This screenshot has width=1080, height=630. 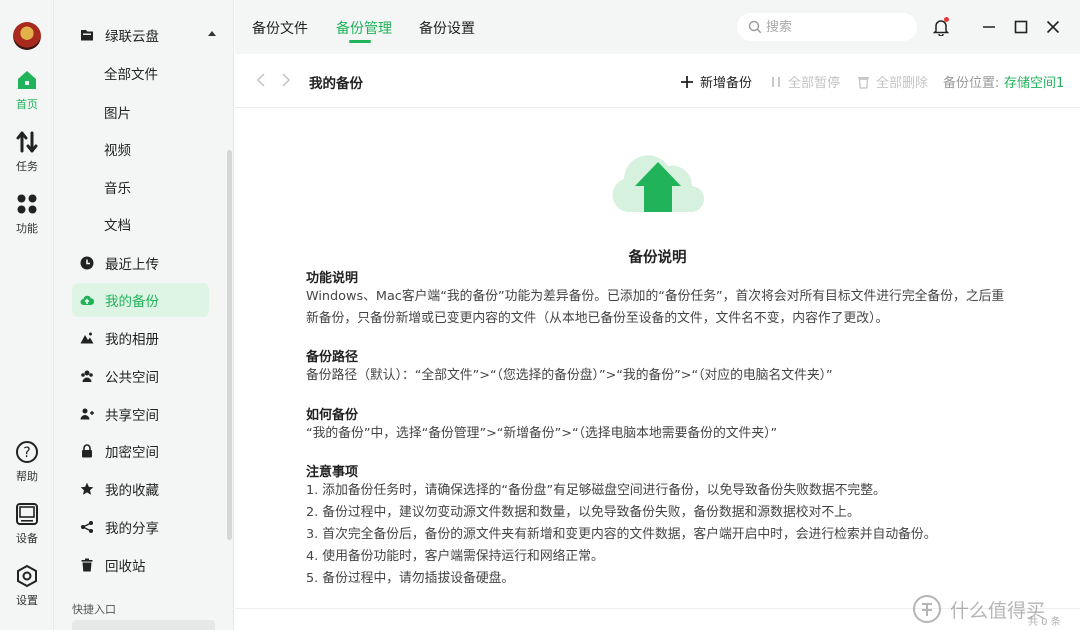 What do you see at coordinates (140, 187) in the screenshot?
I see `sidebar-item-music: 音乐` at bounding box center [140, 187].